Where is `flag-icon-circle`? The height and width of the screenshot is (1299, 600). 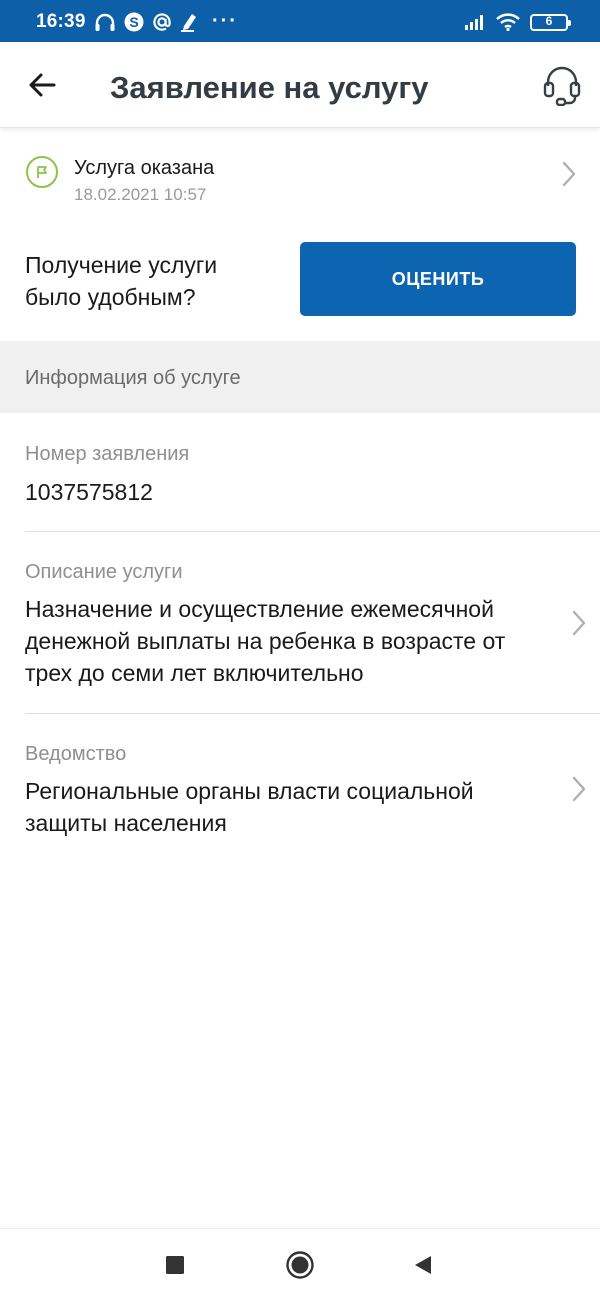 flag-icon-circle is located at coordinates (42, 172).